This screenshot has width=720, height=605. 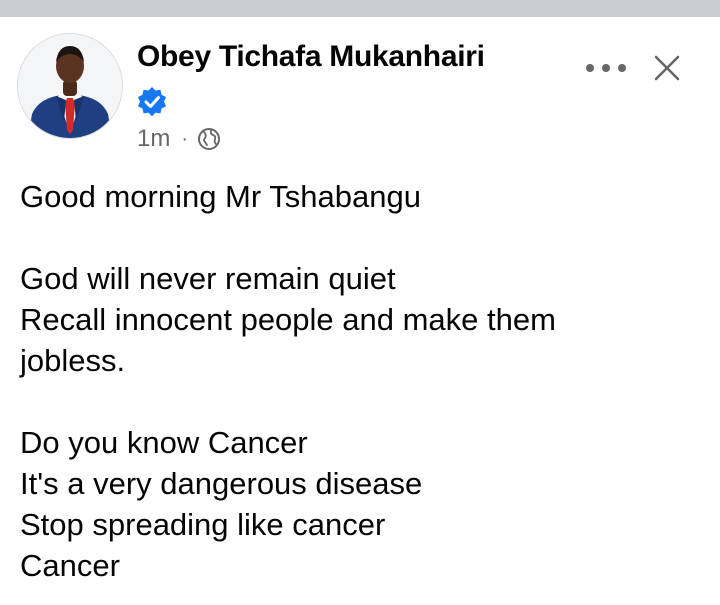 I want to click on avatar-photo-icon, so click(x=70, y=86).